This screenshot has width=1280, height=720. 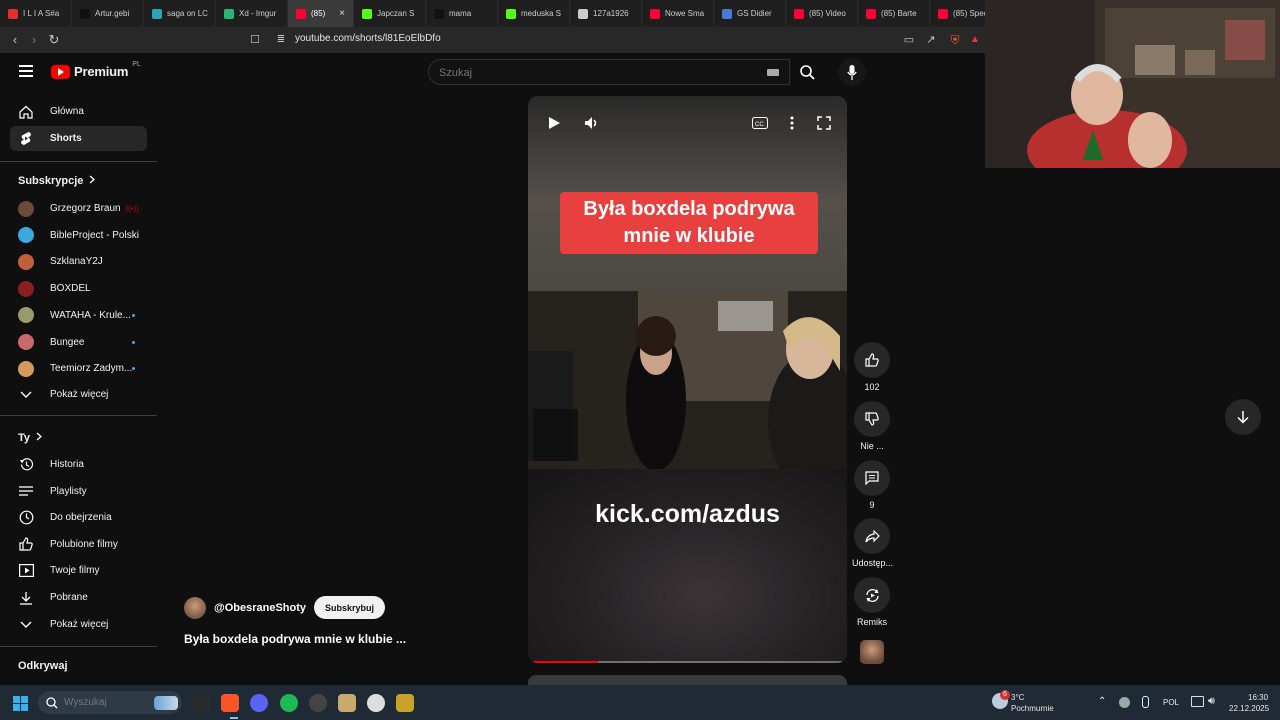 I want to click on language-indicator: POL, so click(x=1171, y=702).